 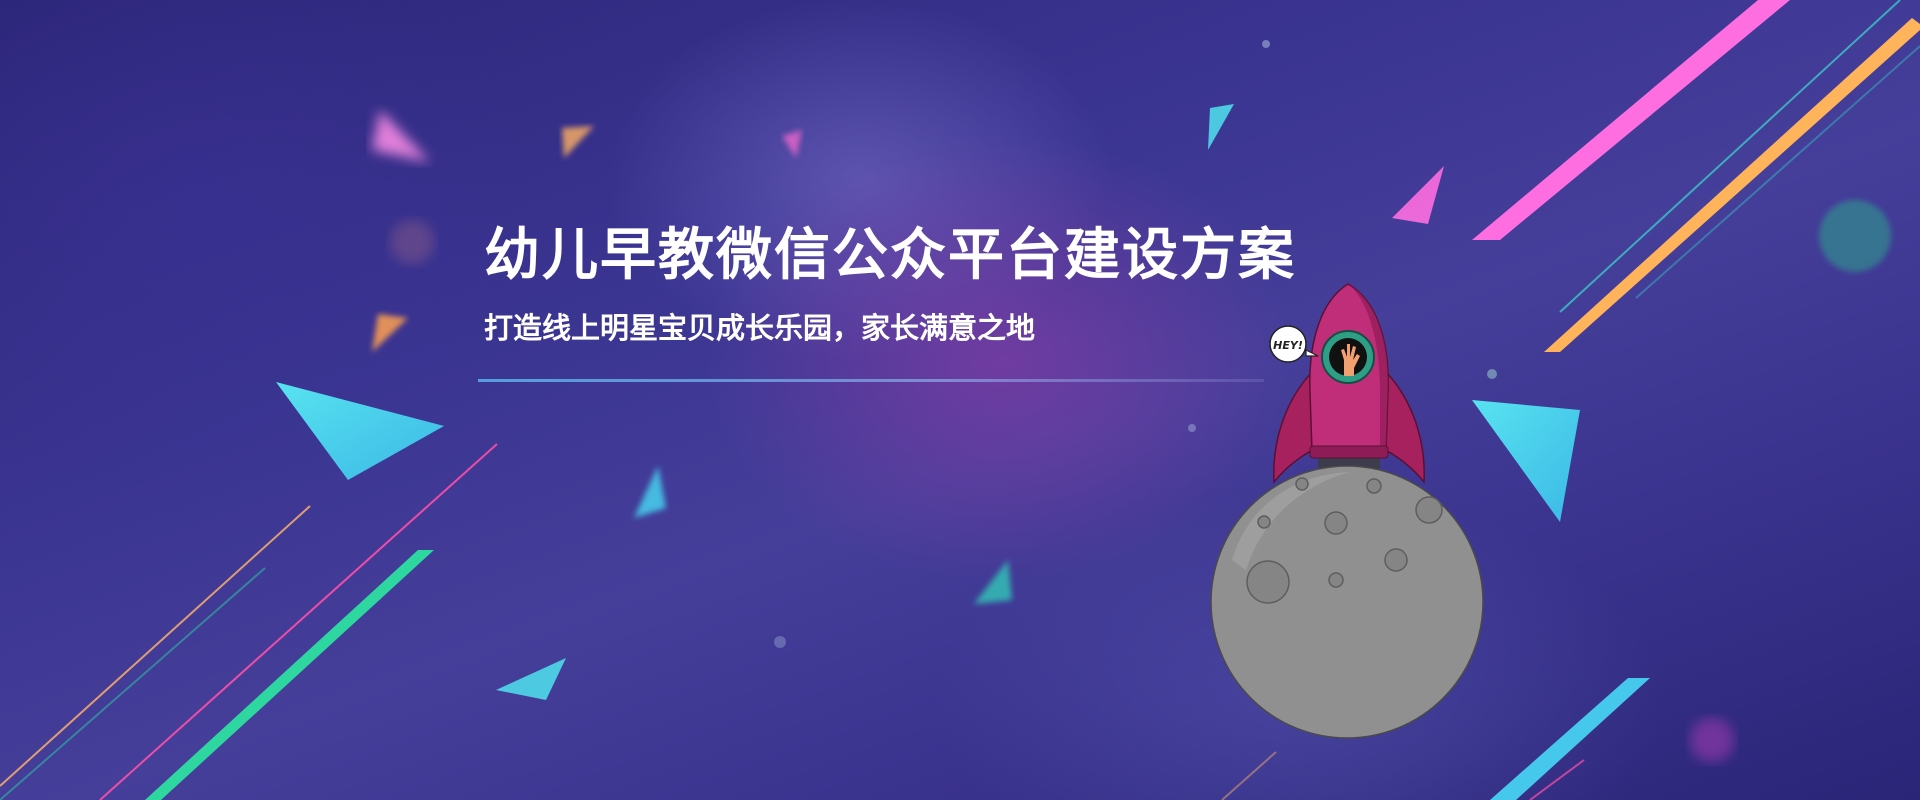 I want to click on page-title: 幼儿早教微信公众平台建设方案, so click(x=890, y=255).